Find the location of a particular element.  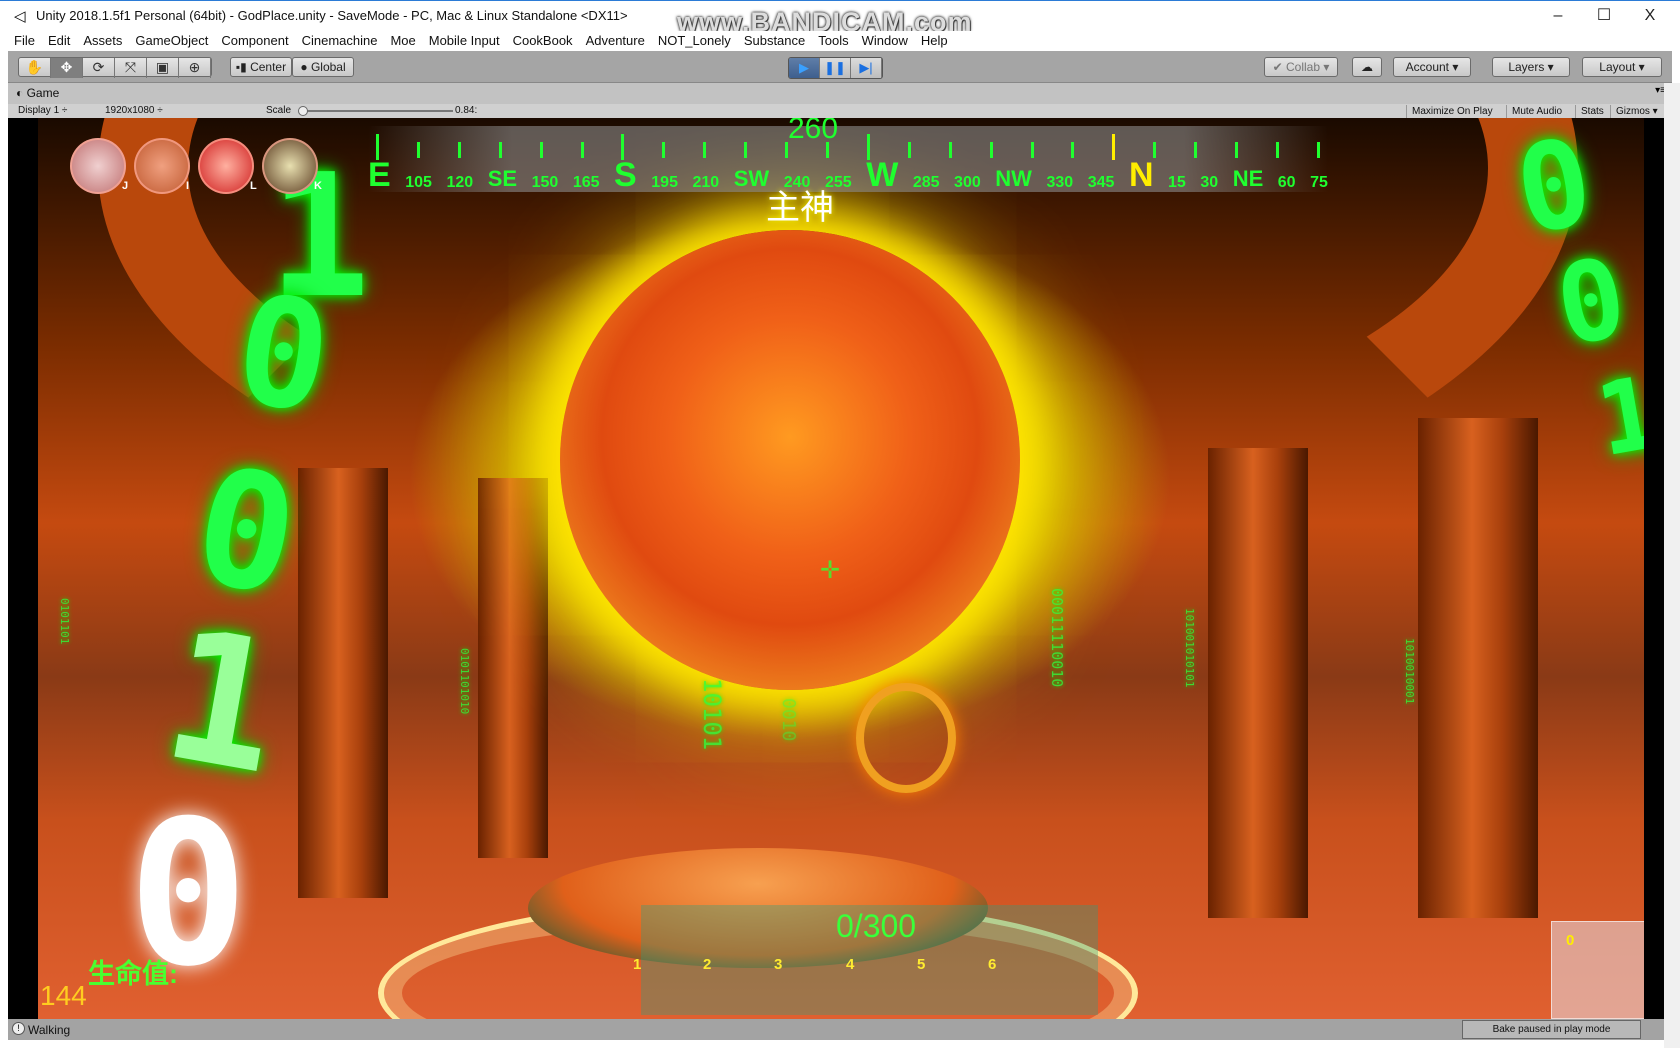

scale-label: Scale is located at coordinates (279, 110).